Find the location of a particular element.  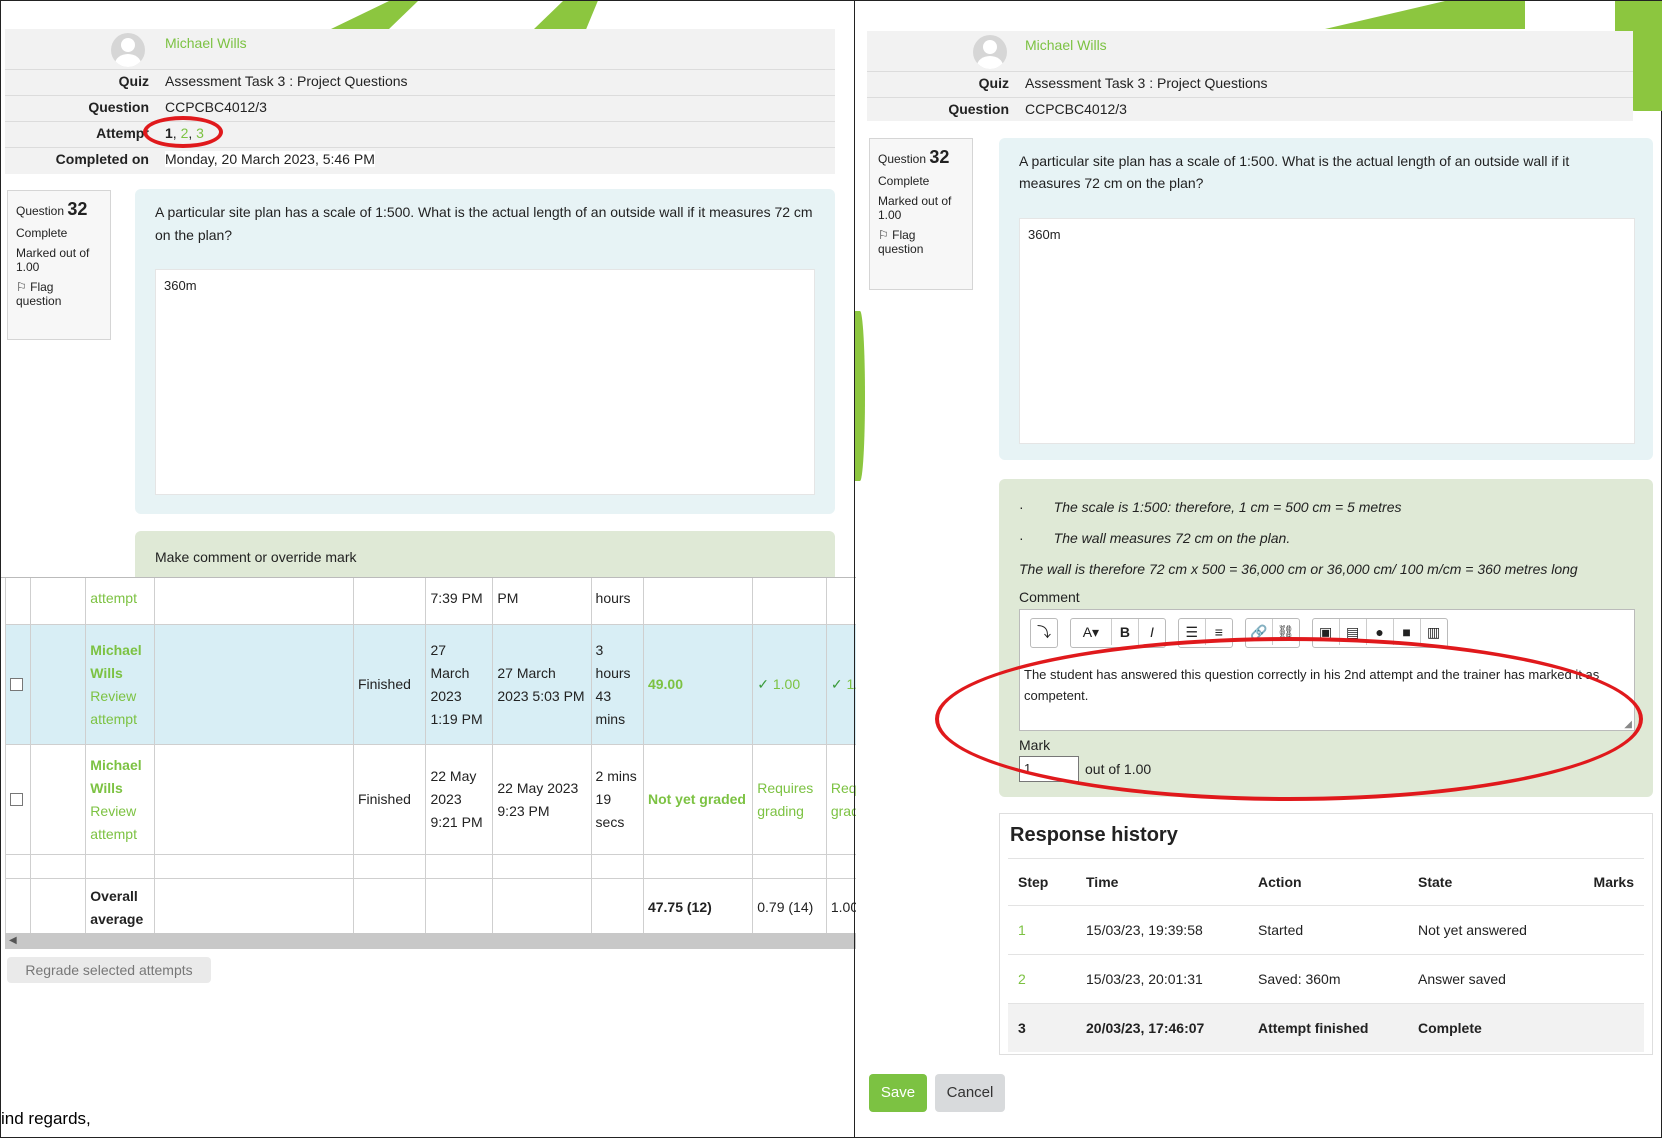

overall-grade: 47.75 (12) is located at coordinates (698, 907).